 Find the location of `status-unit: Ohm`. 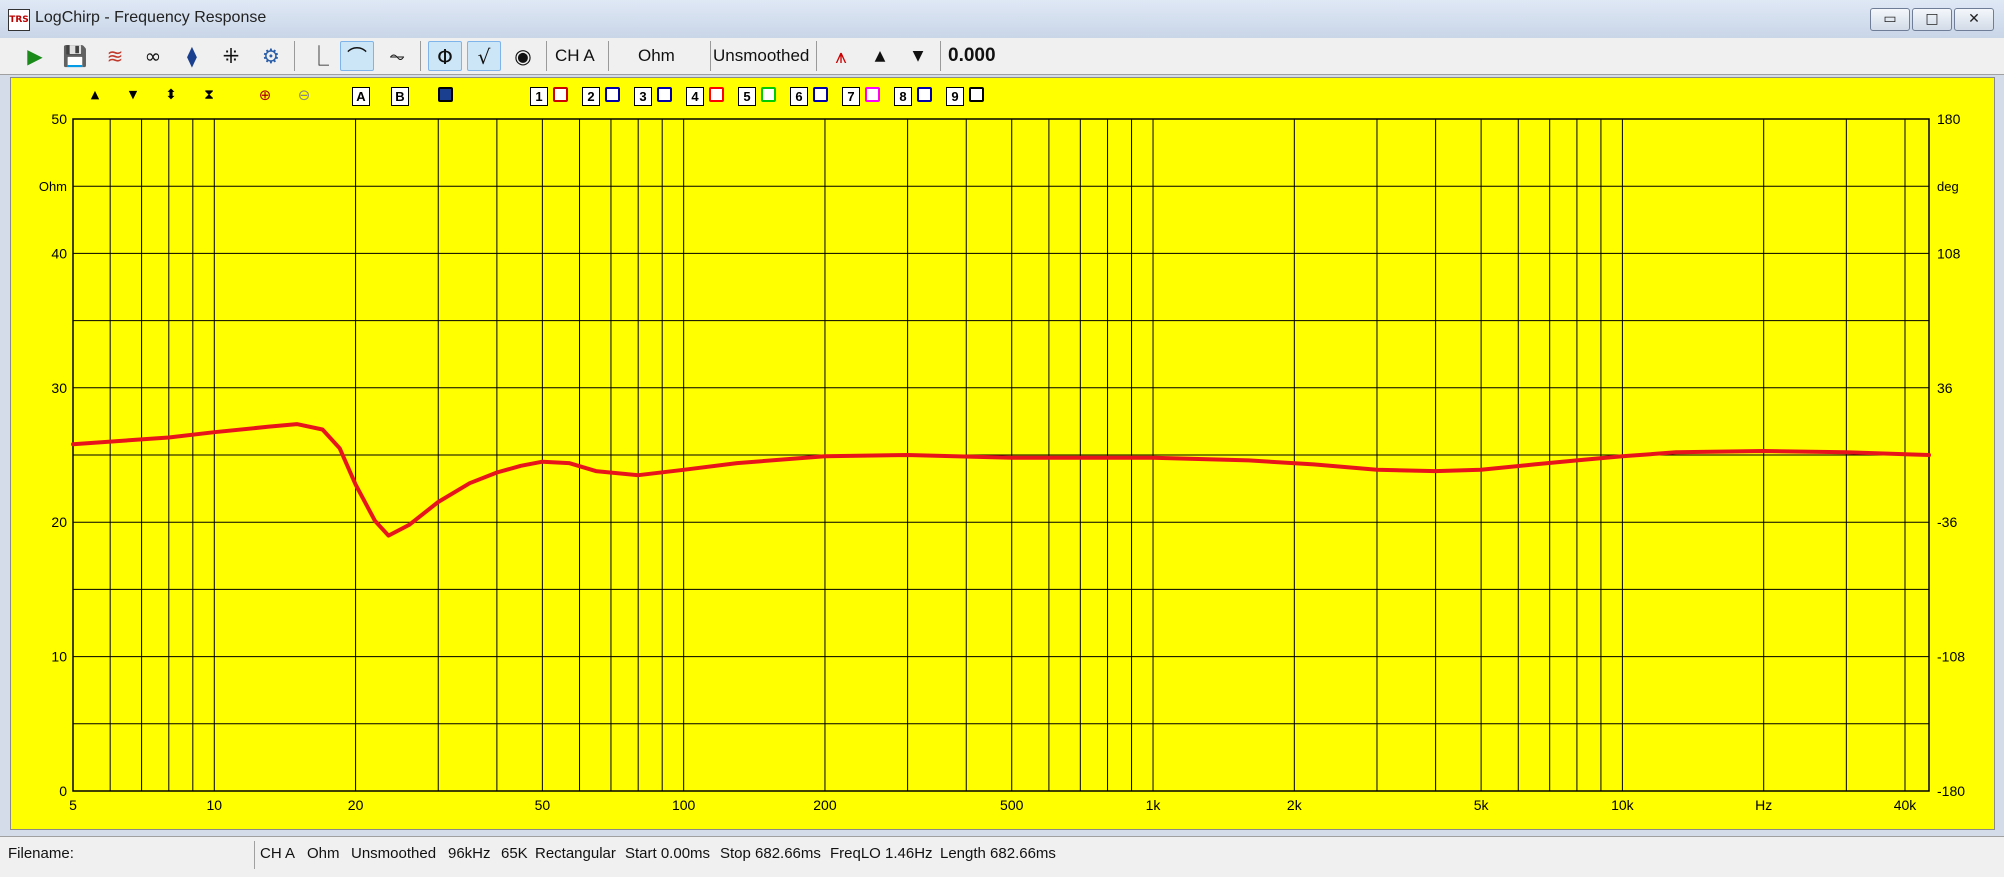

status-unit: Ohm is located at coordinates (323, 853).